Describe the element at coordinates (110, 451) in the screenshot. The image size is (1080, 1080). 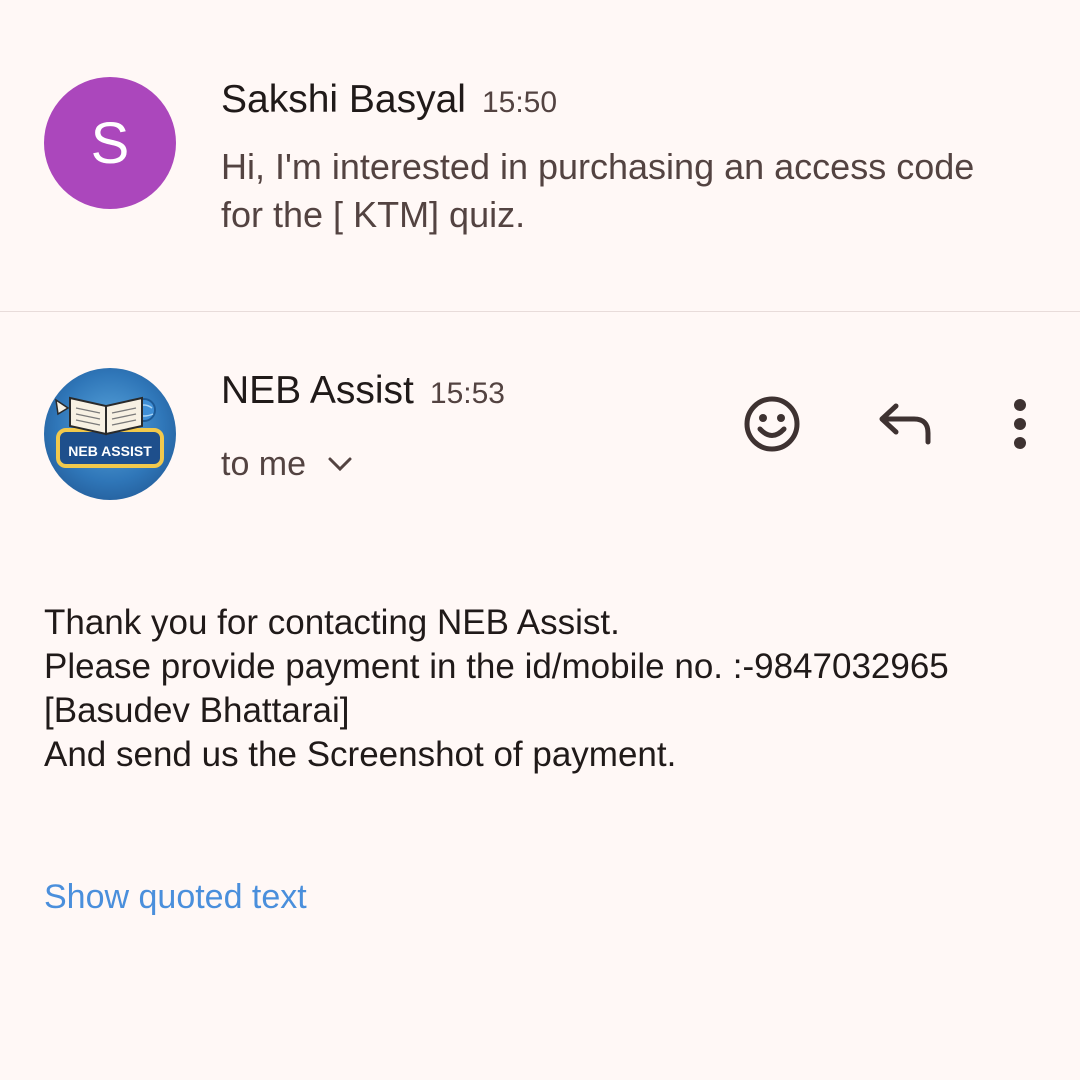
I see `logo-text: NEB ASSIST` at that location.